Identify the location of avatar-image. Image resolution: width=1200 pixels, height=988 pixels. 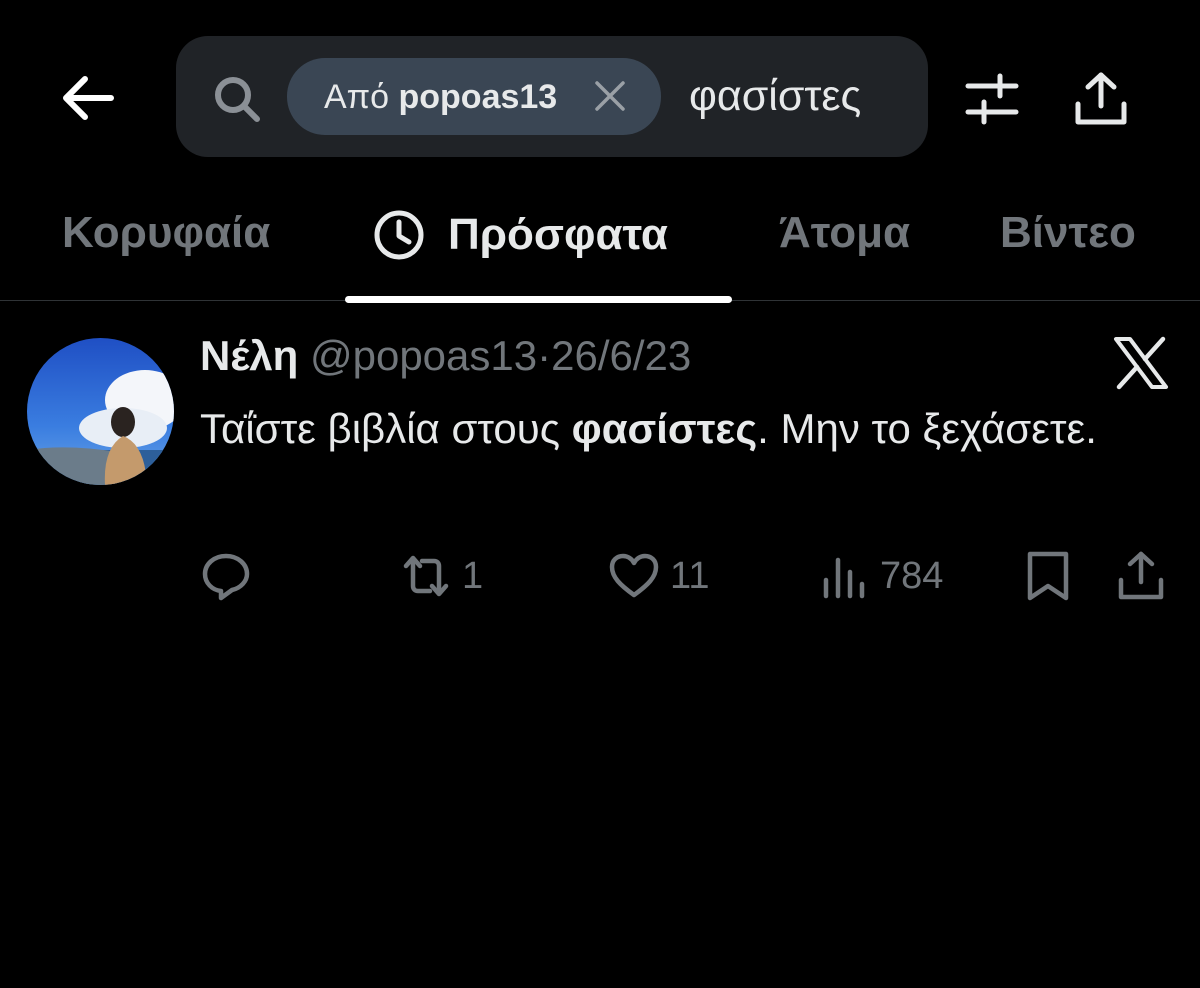
(100, 411).